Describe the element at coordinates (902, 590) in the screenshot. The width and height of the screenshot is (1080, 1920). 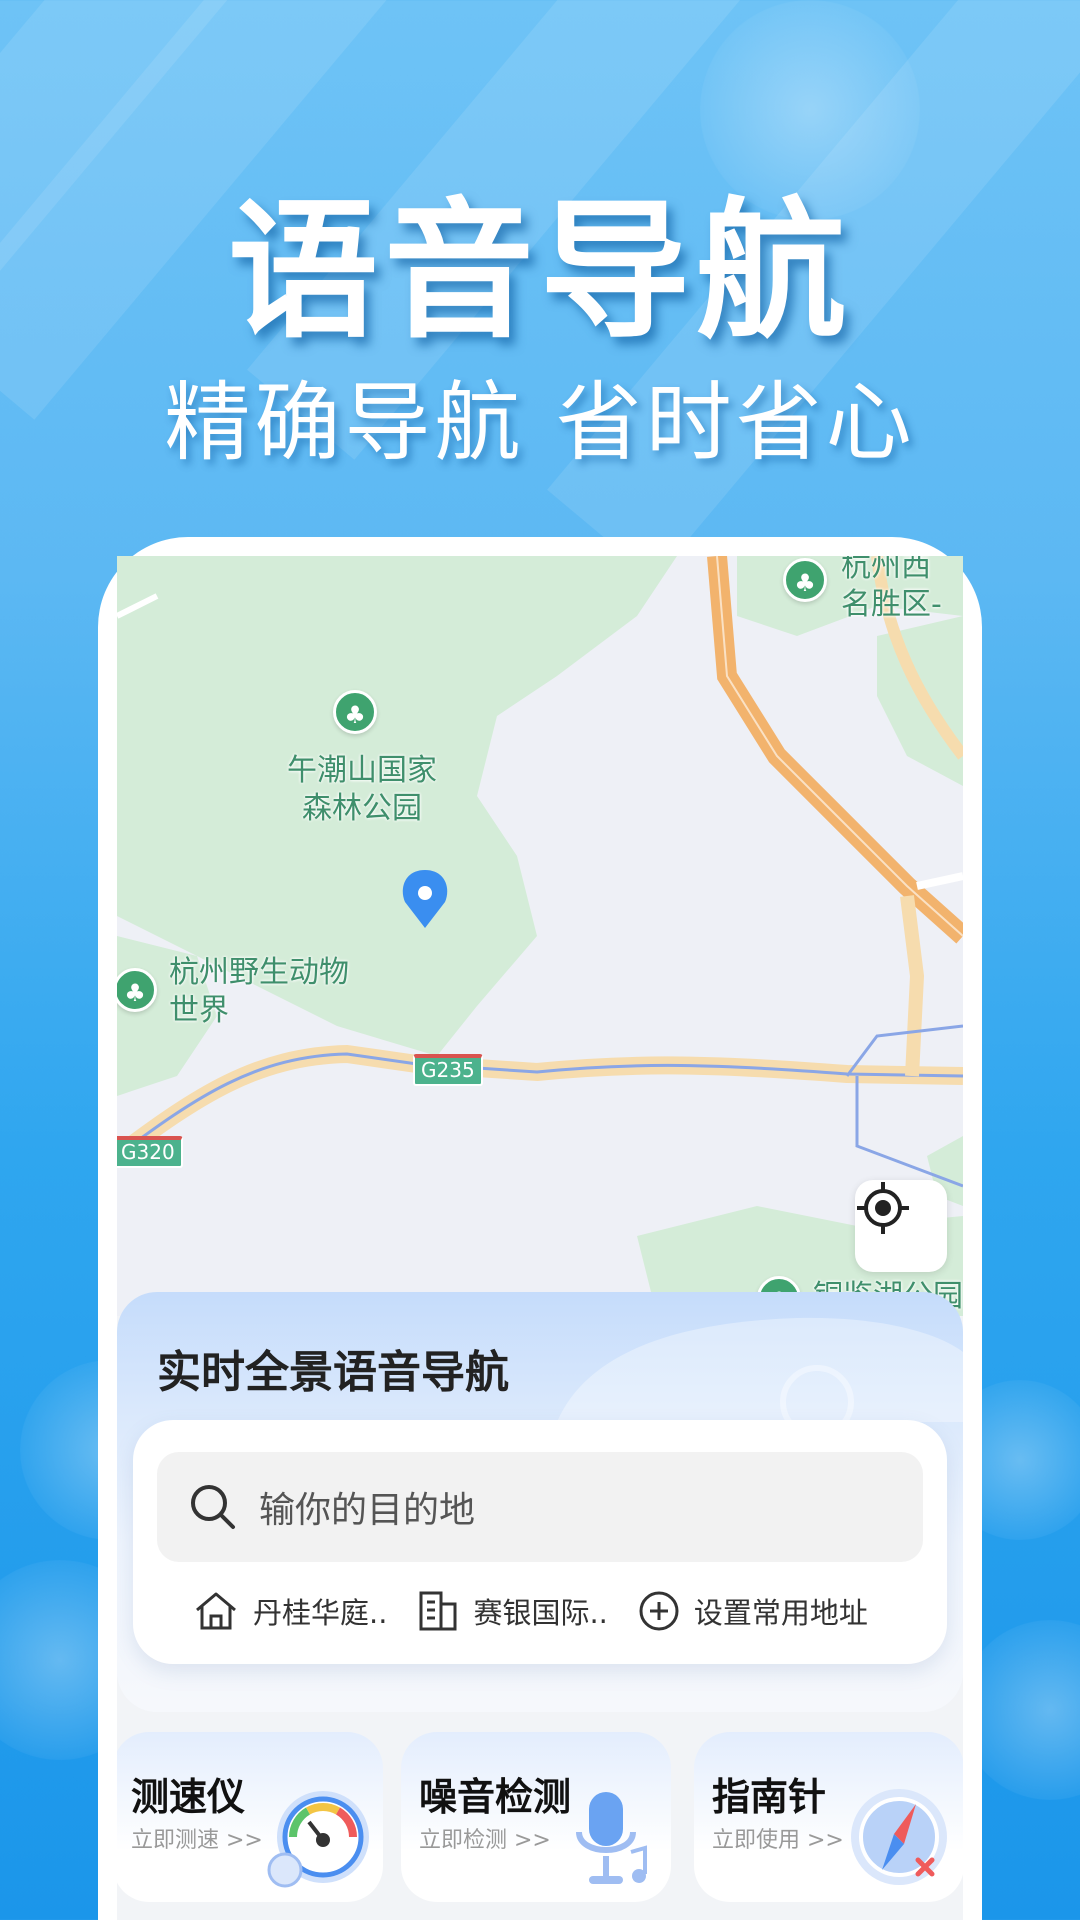
I see `map-label-scenic: 杭州西 名胜区-` at that location.